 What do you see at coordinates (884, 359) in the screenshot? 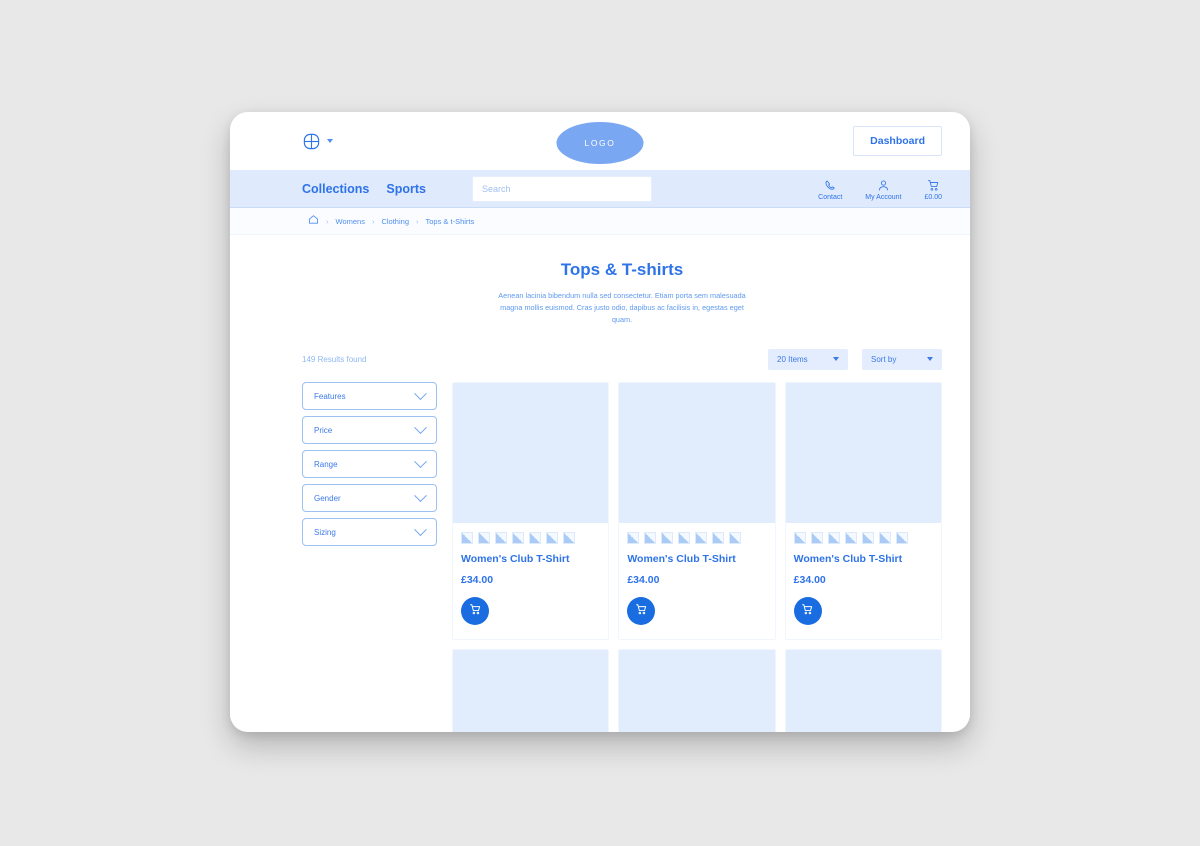
I see `sort-by-label: Sort by` at bounding box center [884, 359].